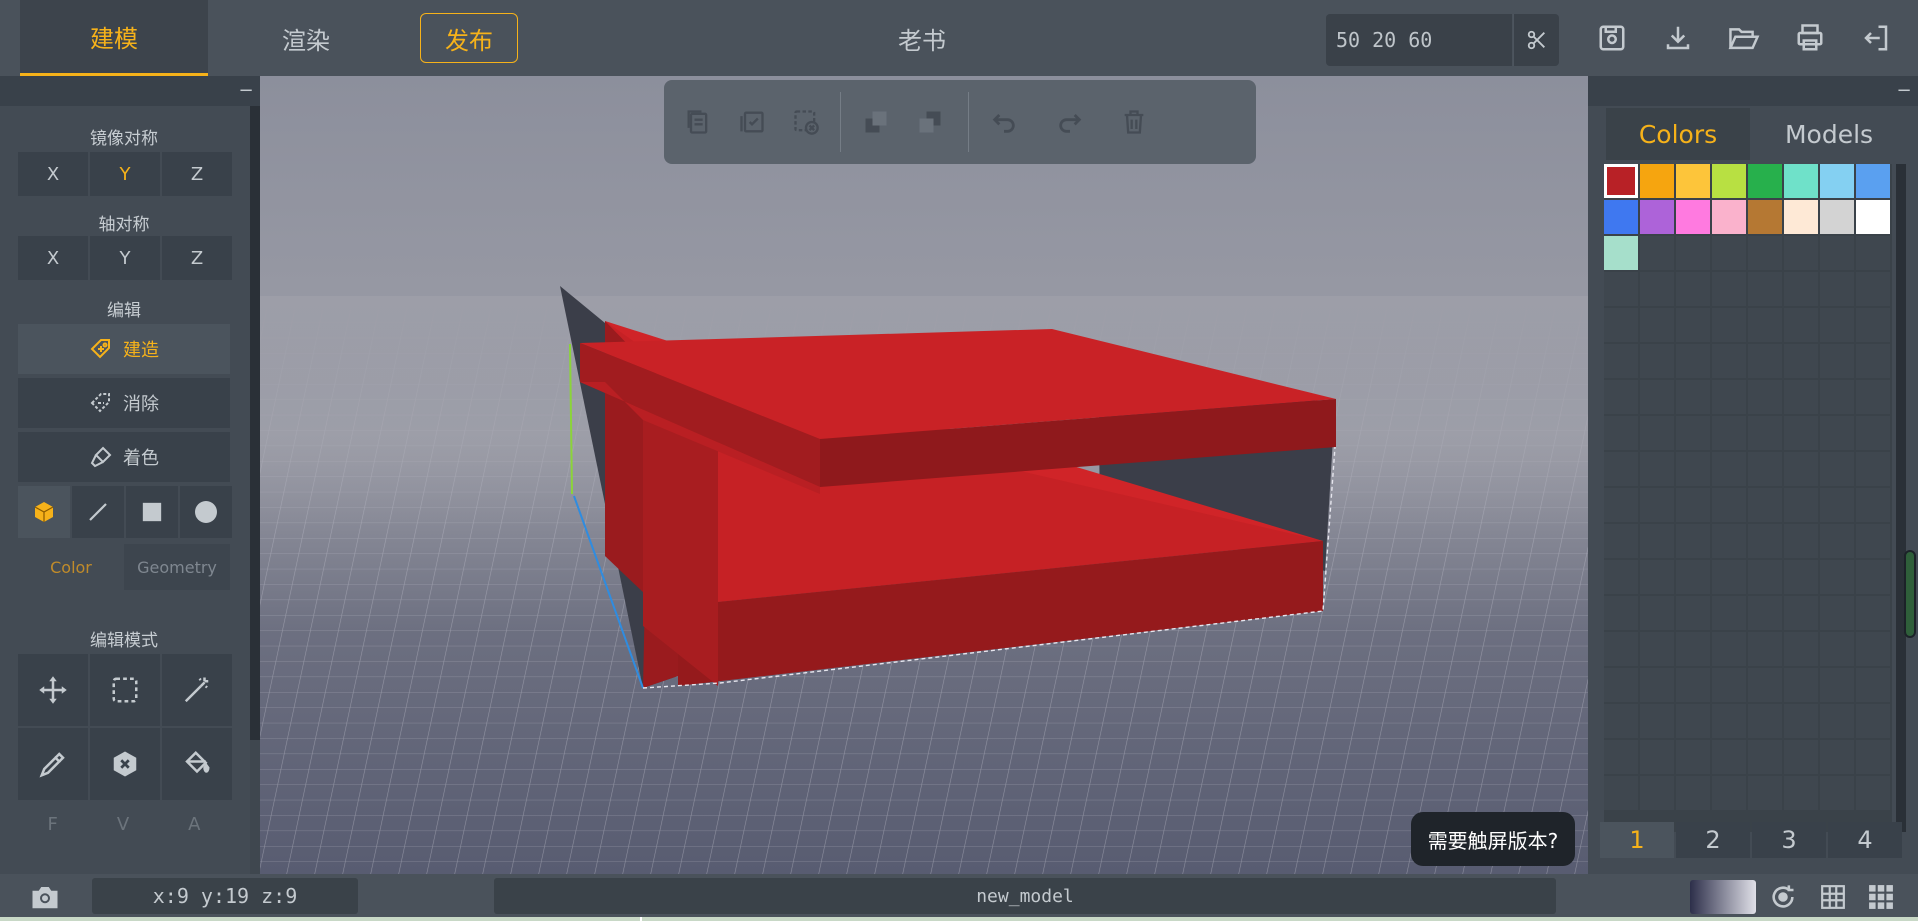 Image resolution: width=1918 pixels, height=921 pixels. Describe the element at coordinates (1493, 839) in the screenshot. I see `touch-version-prompt: 需要触屏版本?` at that location.